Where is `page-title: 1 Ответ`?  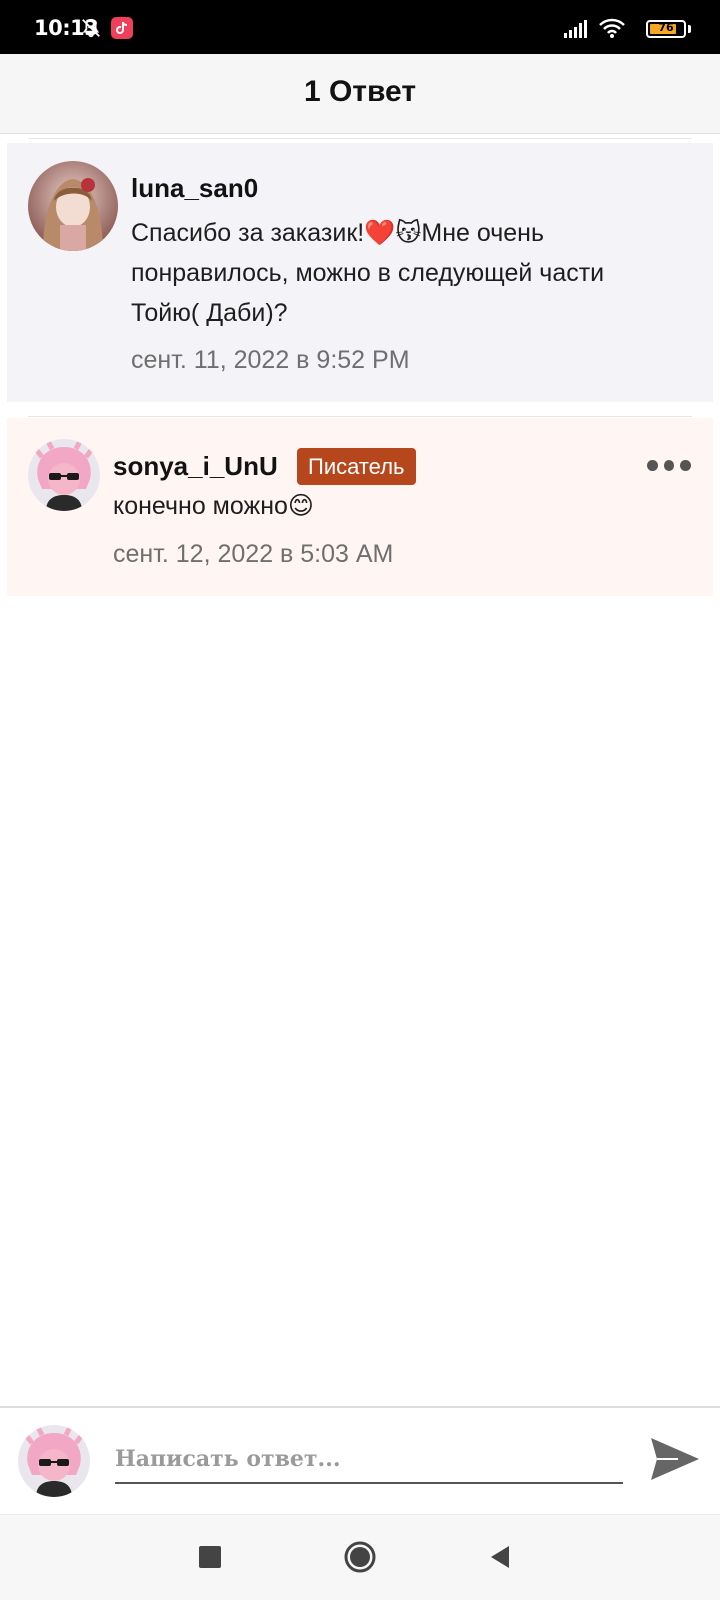 page-title: 1 Ответ is located at coordinates (360, 91).